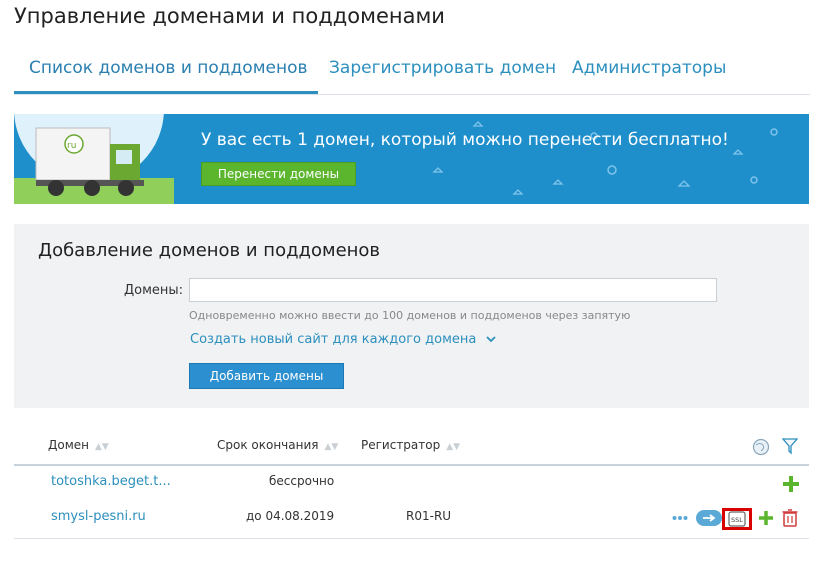  I want to click on ssl-icon-label: SSL, so click(737, 520).